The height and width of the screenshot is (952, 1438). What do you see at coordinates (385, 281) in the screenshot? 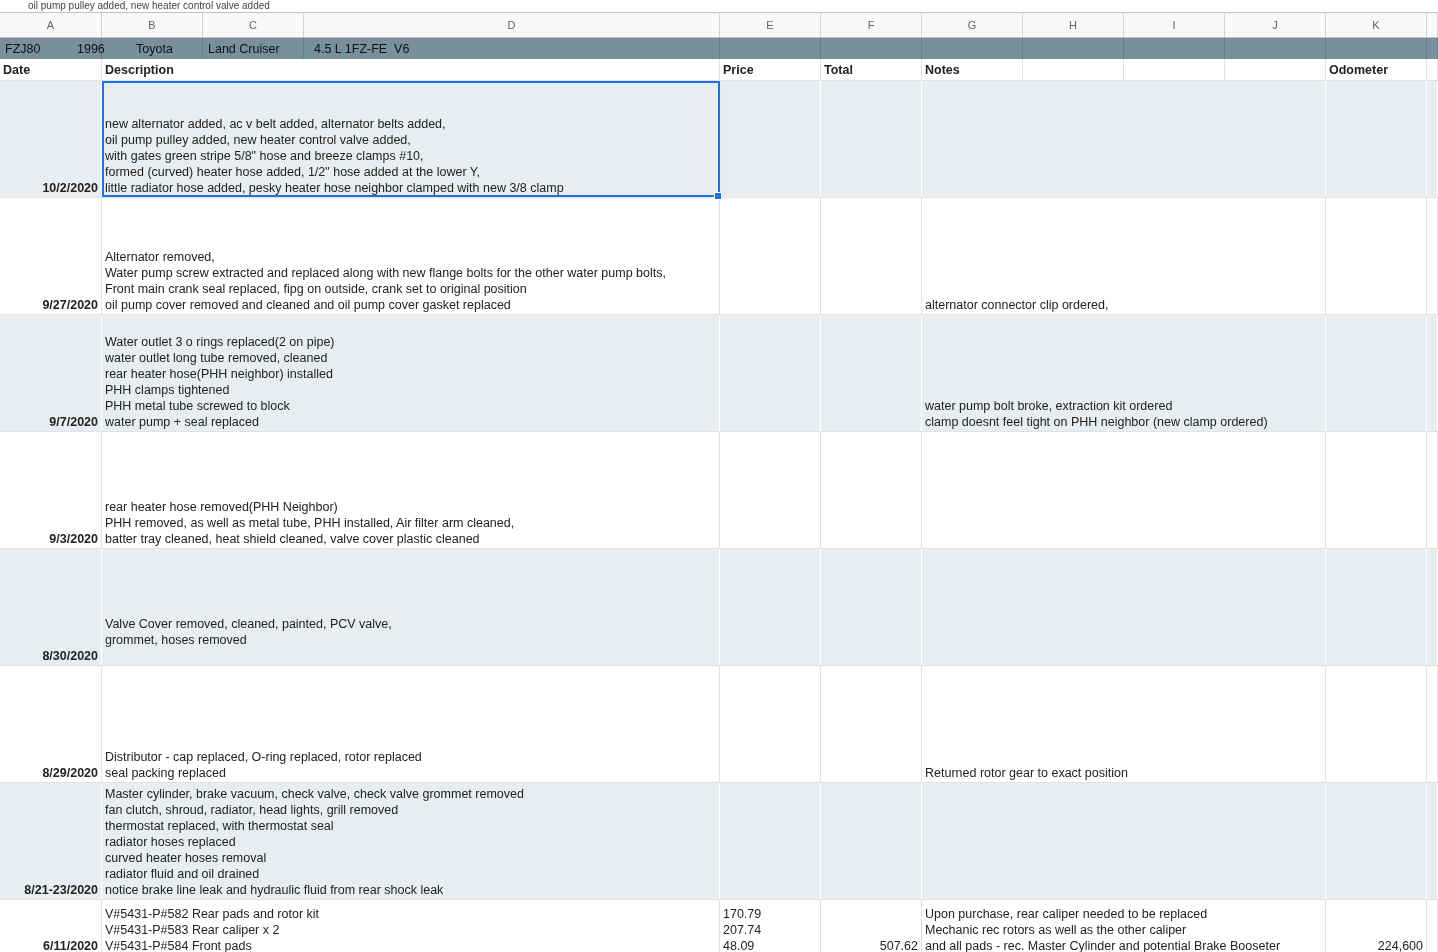
I see `description-cell: Alternator removed, Water pump screw extracted and replaced along with new flange bolts for the other water pump bolts, Front main crank seal replaced, fipg on outside, crank set to original position oil pump cover removed and cleaned and oil pump cover gasket replaced` at bounding box center [385, 281].